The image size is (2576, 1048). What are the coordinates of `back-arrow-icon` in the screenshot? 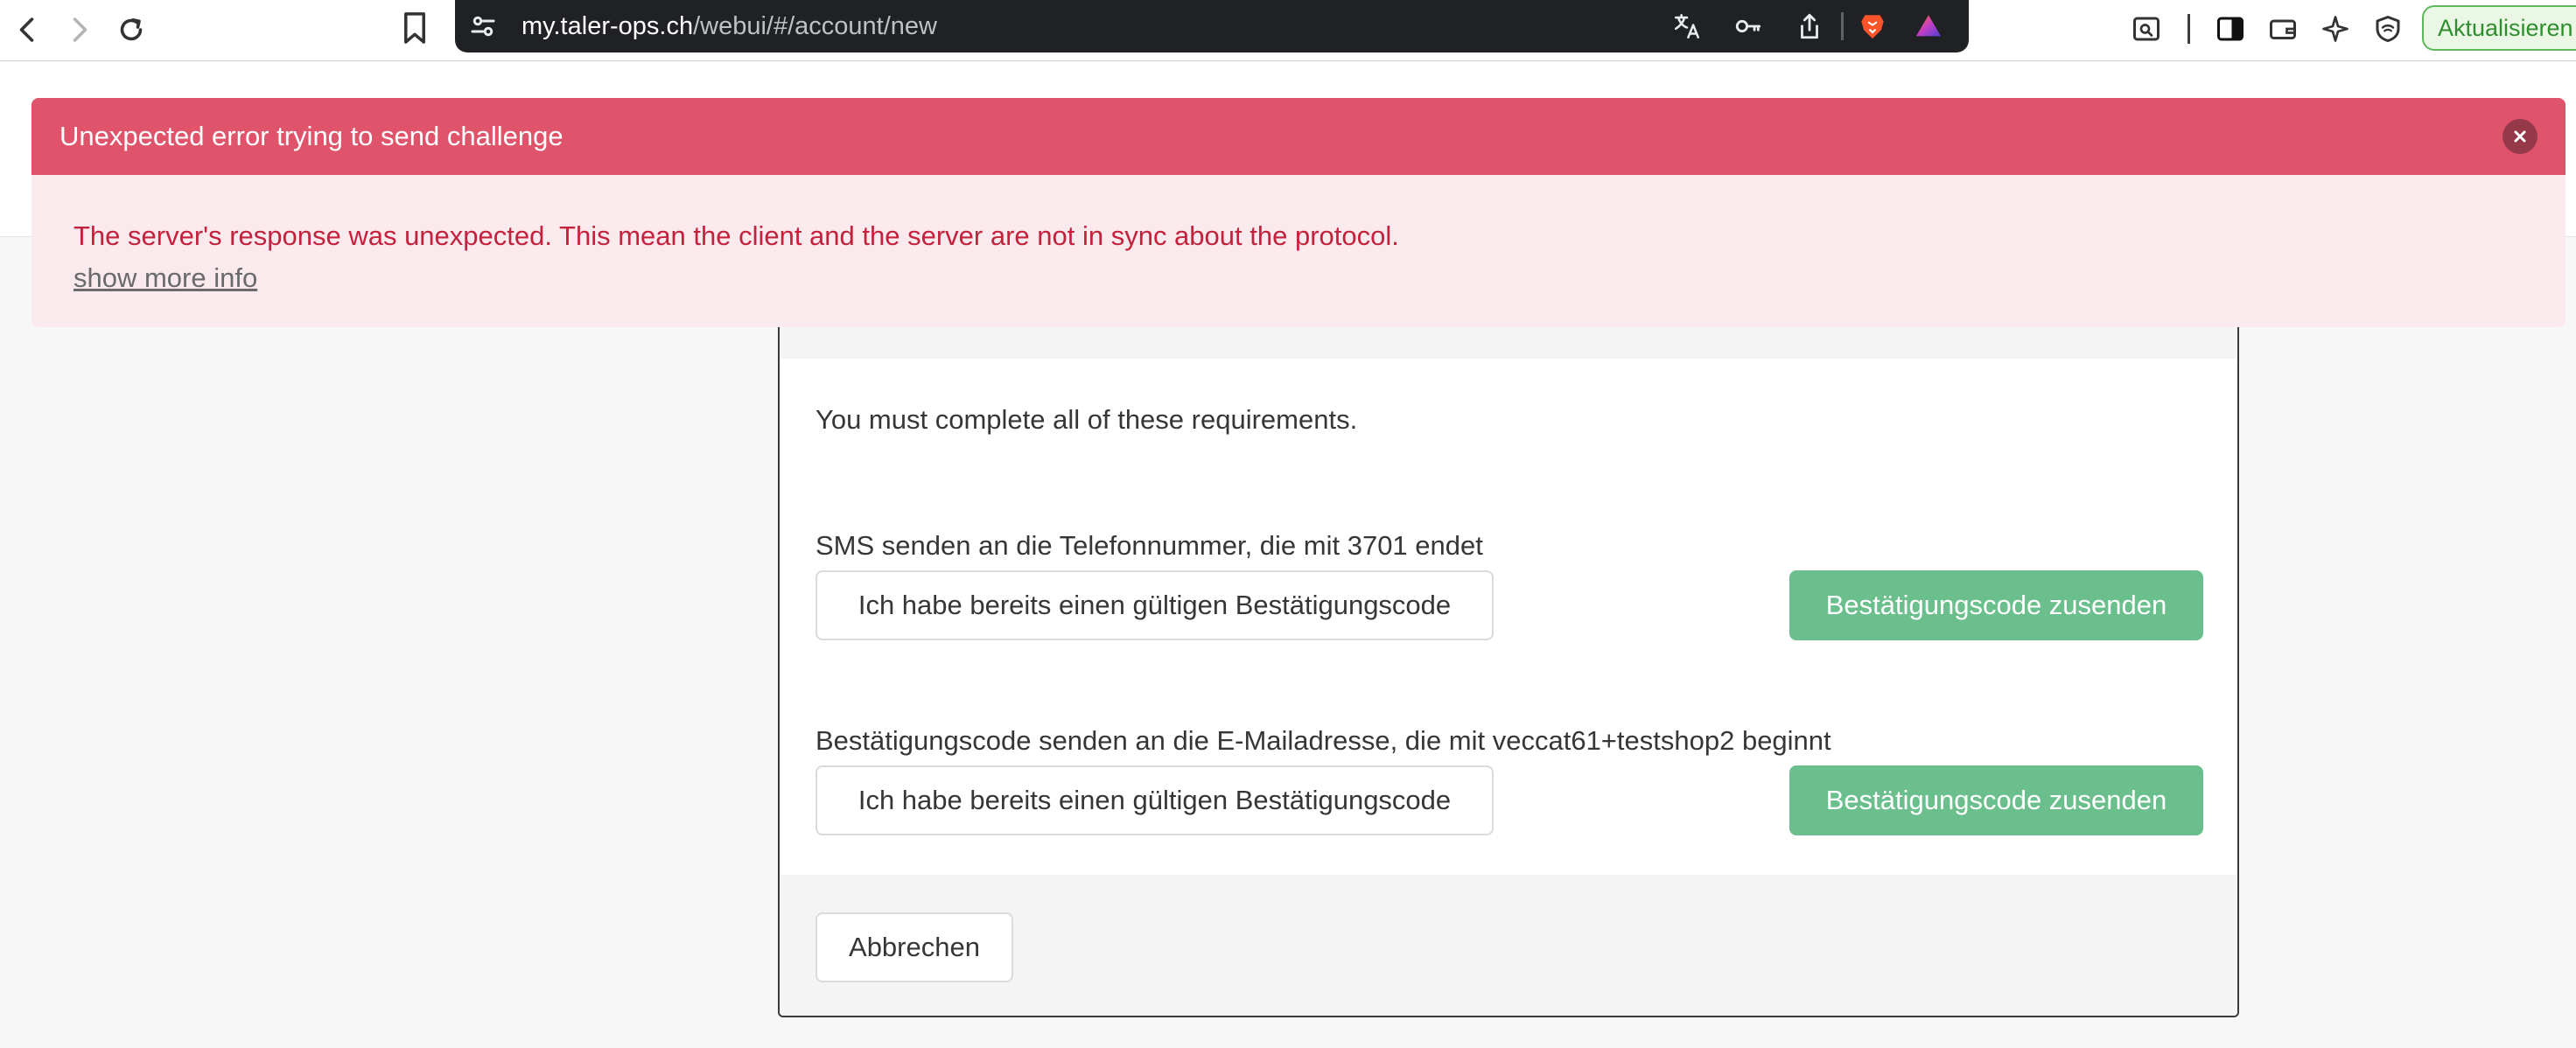 It's located at (28, 29).